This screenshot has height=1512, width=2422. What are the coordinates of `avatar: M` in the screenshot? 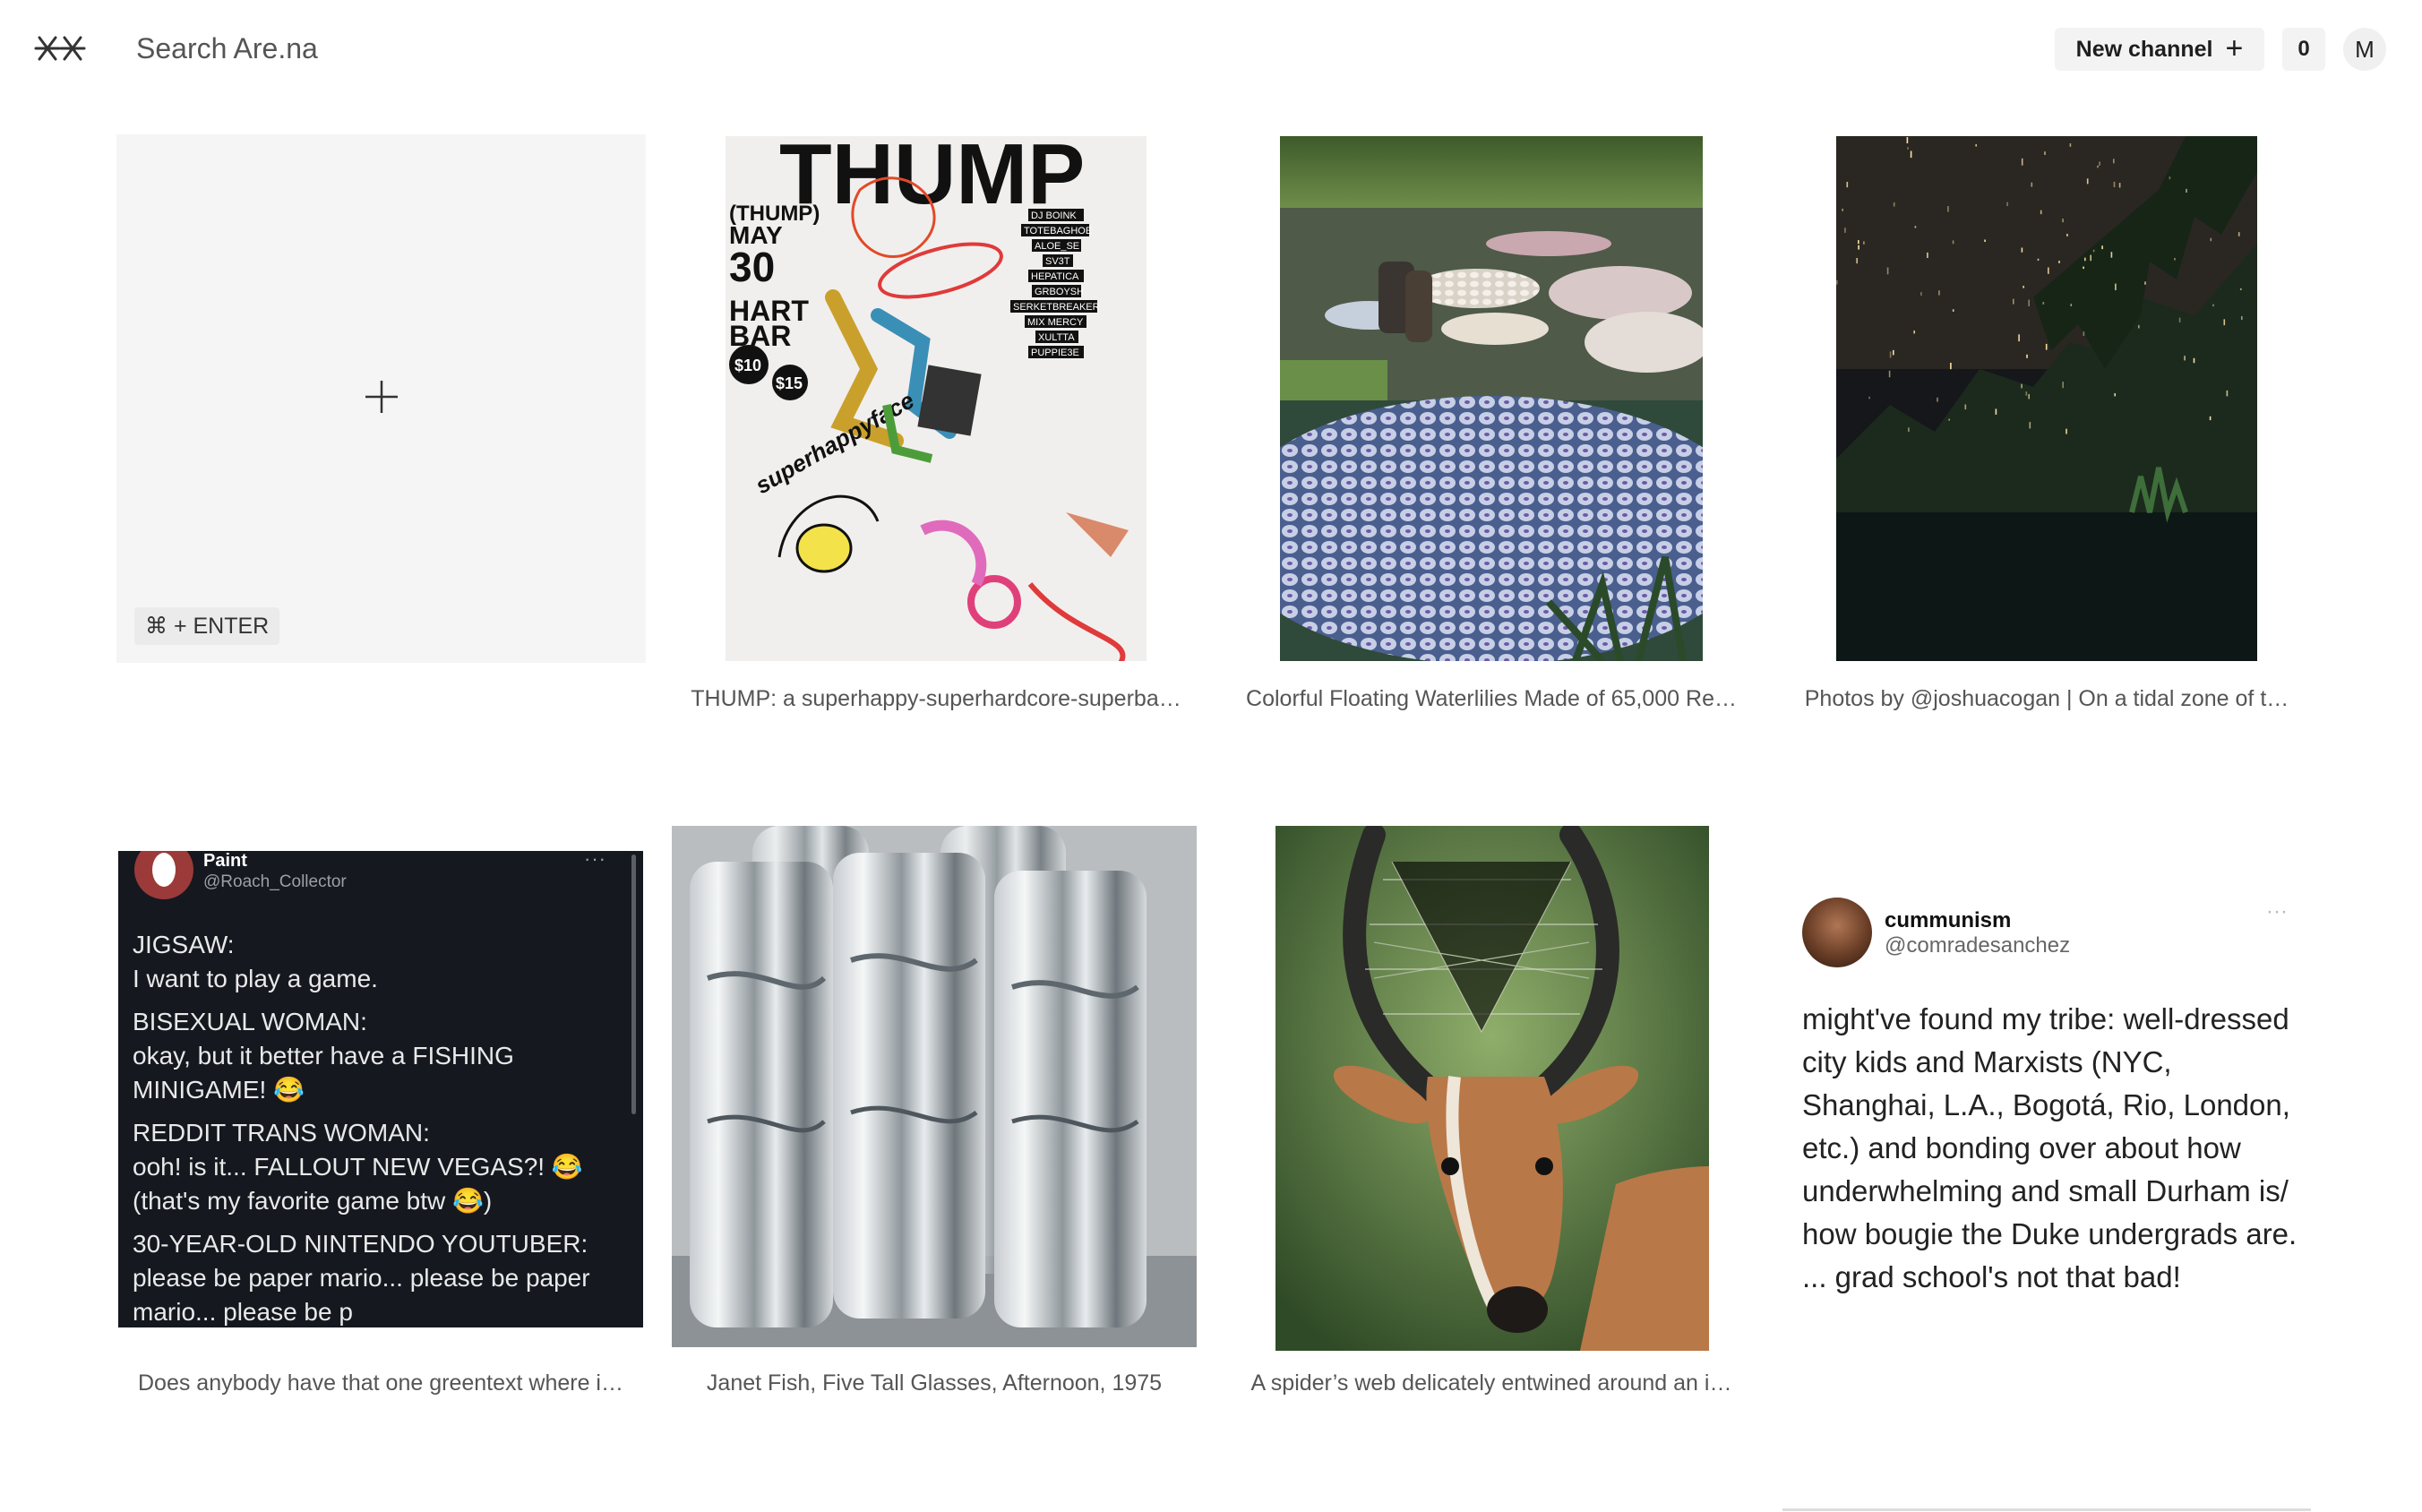 It's located at (2365, 50).